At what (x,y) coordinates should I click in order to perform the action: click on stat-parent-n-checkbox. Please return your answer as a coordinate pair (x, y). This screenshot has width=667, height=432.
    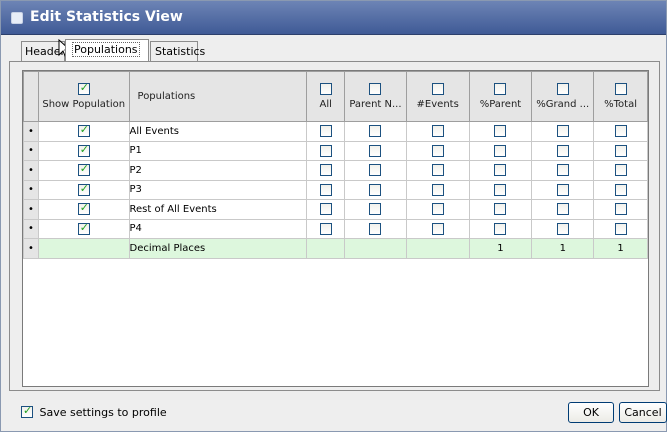
    Looking at the image, I should click on (375, 88).